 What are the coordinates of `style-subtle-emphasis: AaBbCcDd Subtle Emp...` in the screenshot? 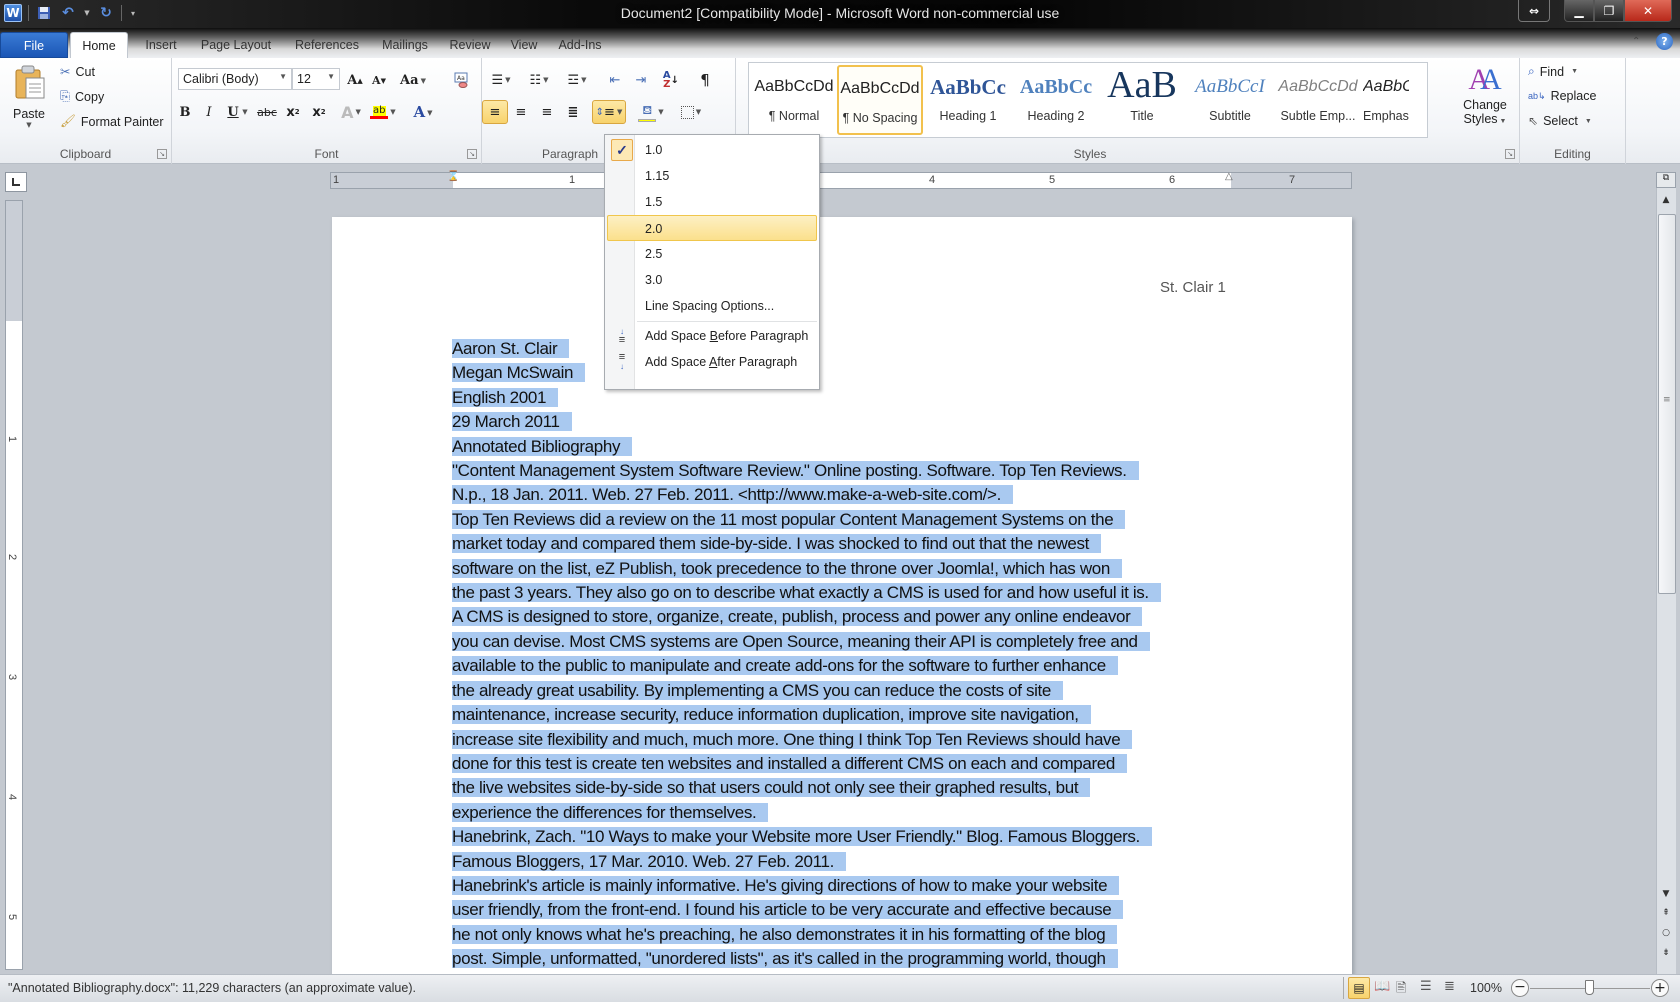 It's located at (1318, 100).